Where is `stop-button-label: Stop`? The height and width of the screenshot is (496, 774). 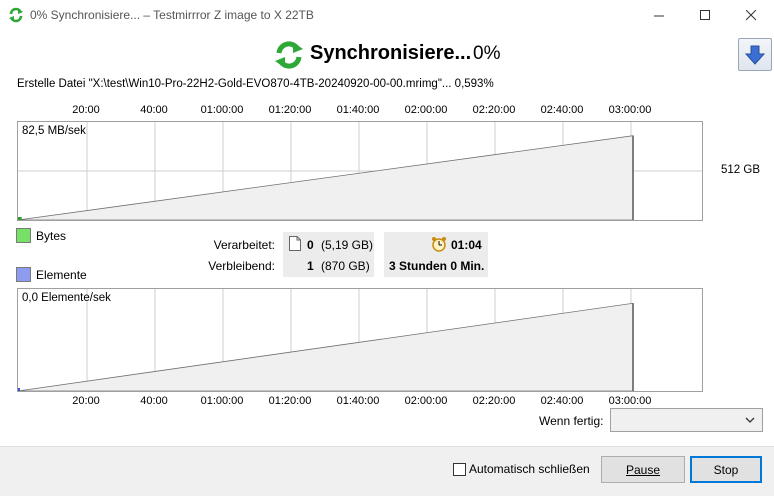
stop-button-label: Stop is located at coordinates (726, 469).